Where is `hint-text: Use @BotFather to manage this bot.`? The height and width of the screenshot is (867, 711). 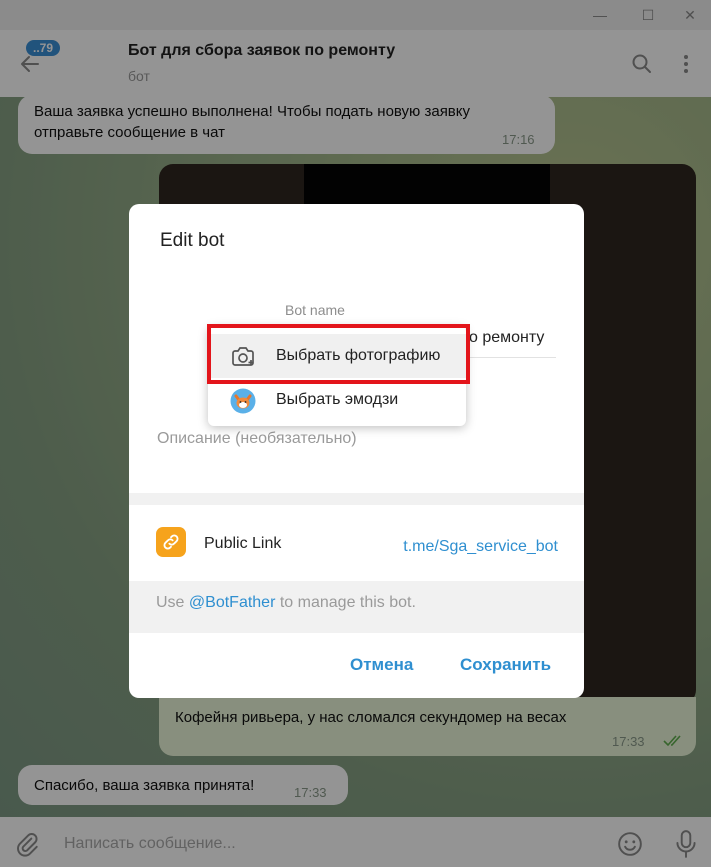 hint-text: Use @BotFather to manage this bot. is located at coordinates (286, 603).